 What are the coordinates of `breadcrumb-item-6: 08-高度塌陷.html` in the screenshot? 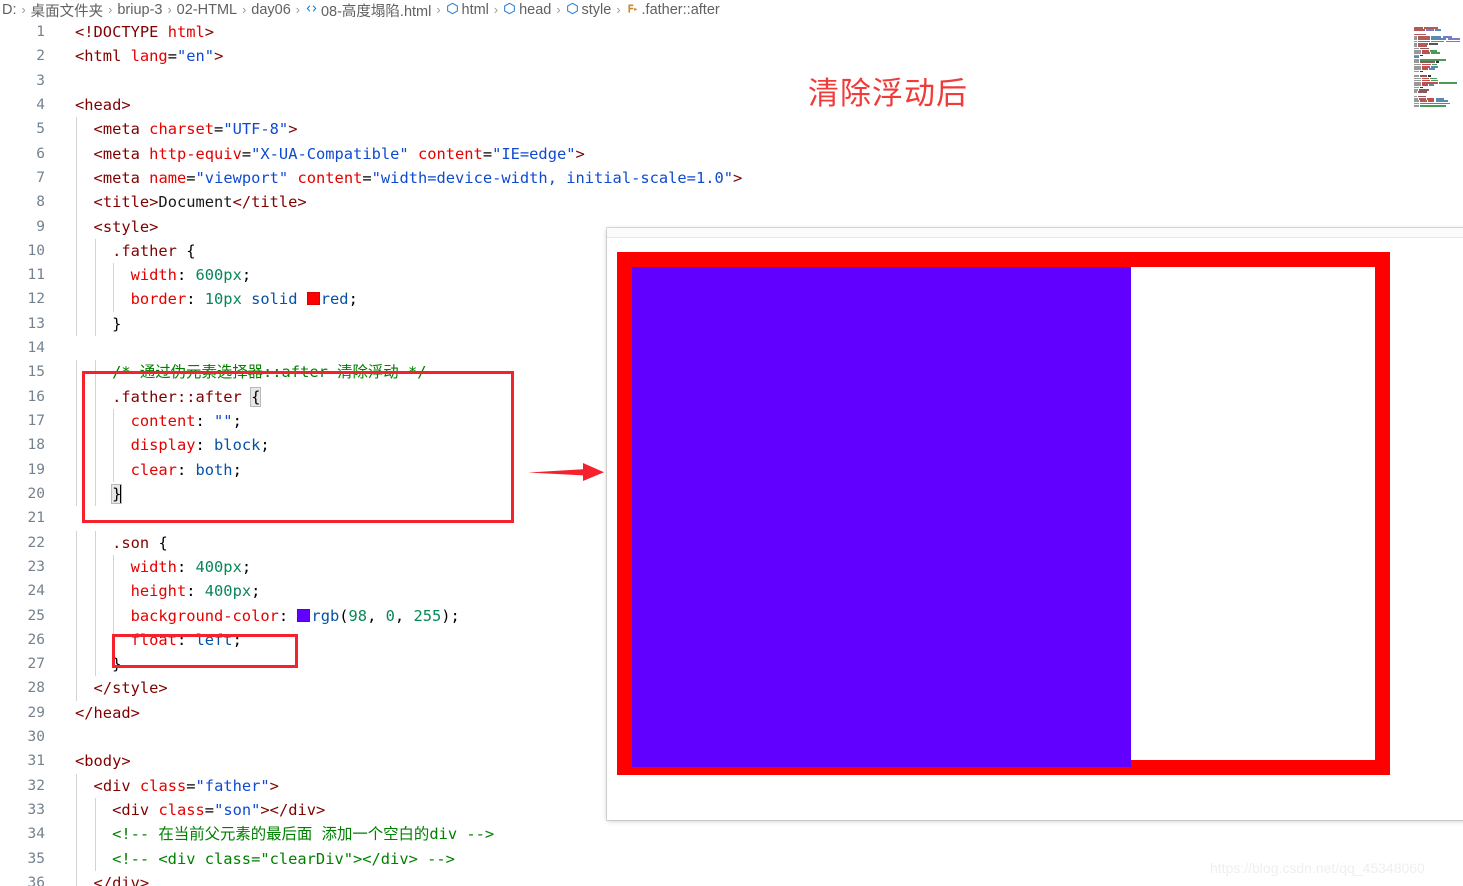 It's located at (368, 10).